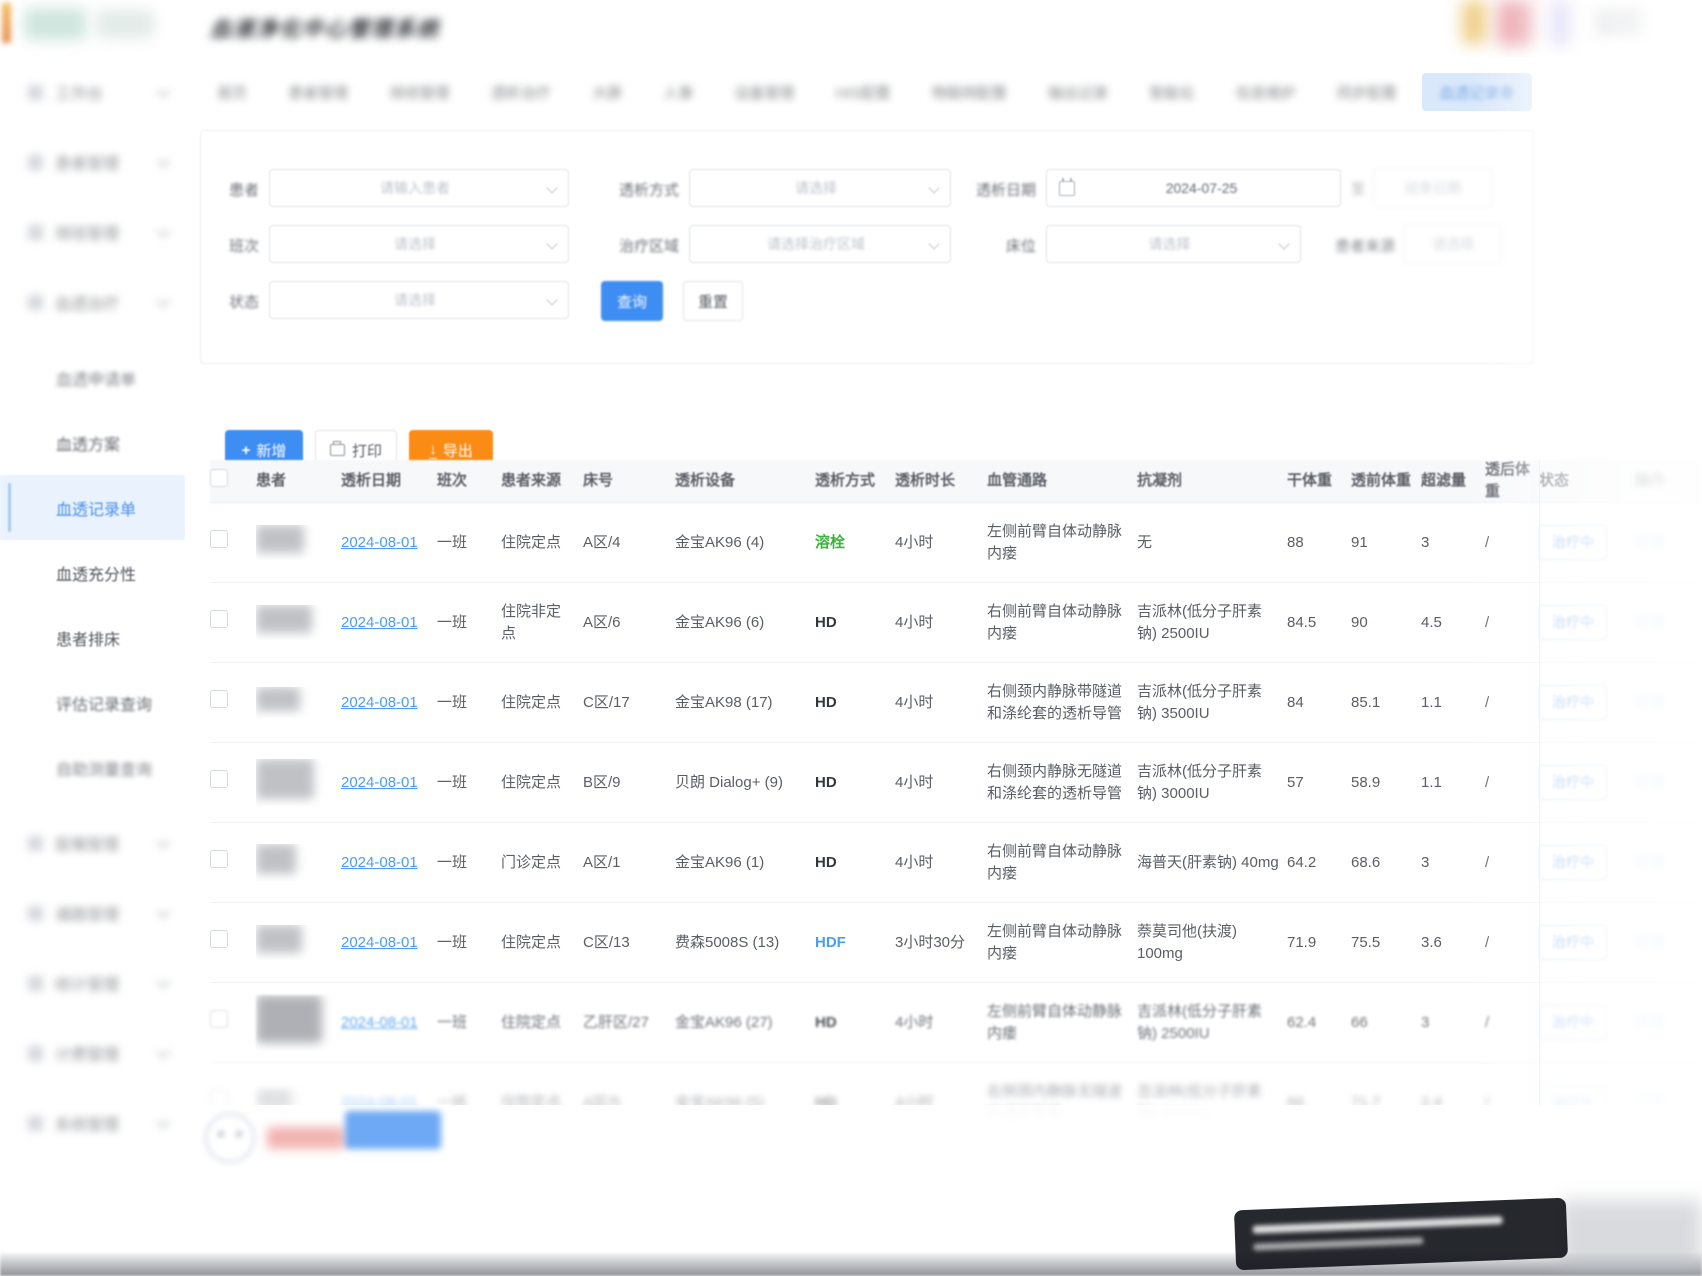 This screenshot has width=1702, height=1276. I want to click on device-cell: 金宝AK96 (6), so click(720, 622).